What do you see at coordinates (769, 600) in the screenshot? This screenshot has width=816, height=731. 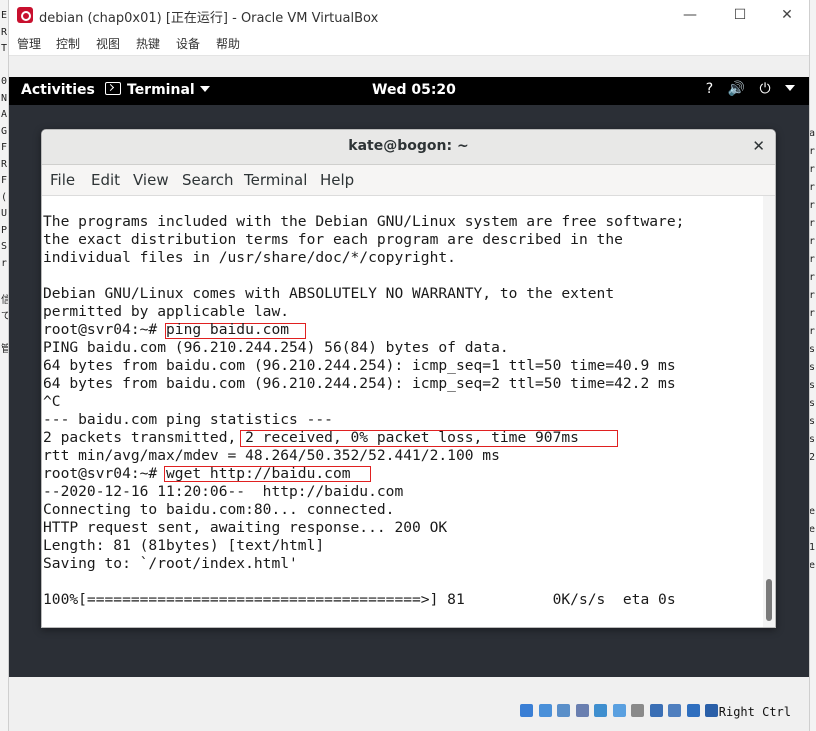 I see `scrollbar-thumb` at bounding box center [769, 600].